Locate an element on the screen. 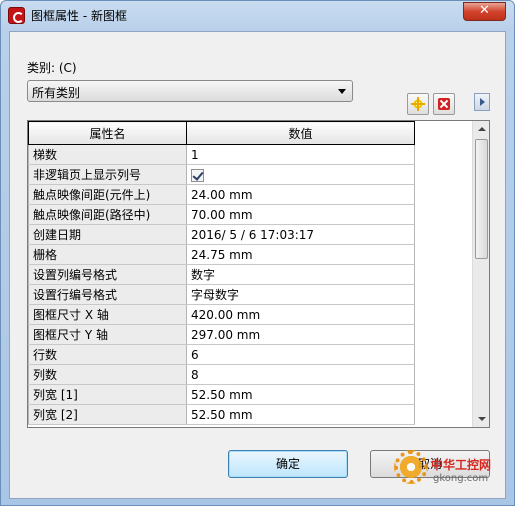  table-row: 图框尺寸 X 轴 420.00 mm is located at coordinates (221, 314).